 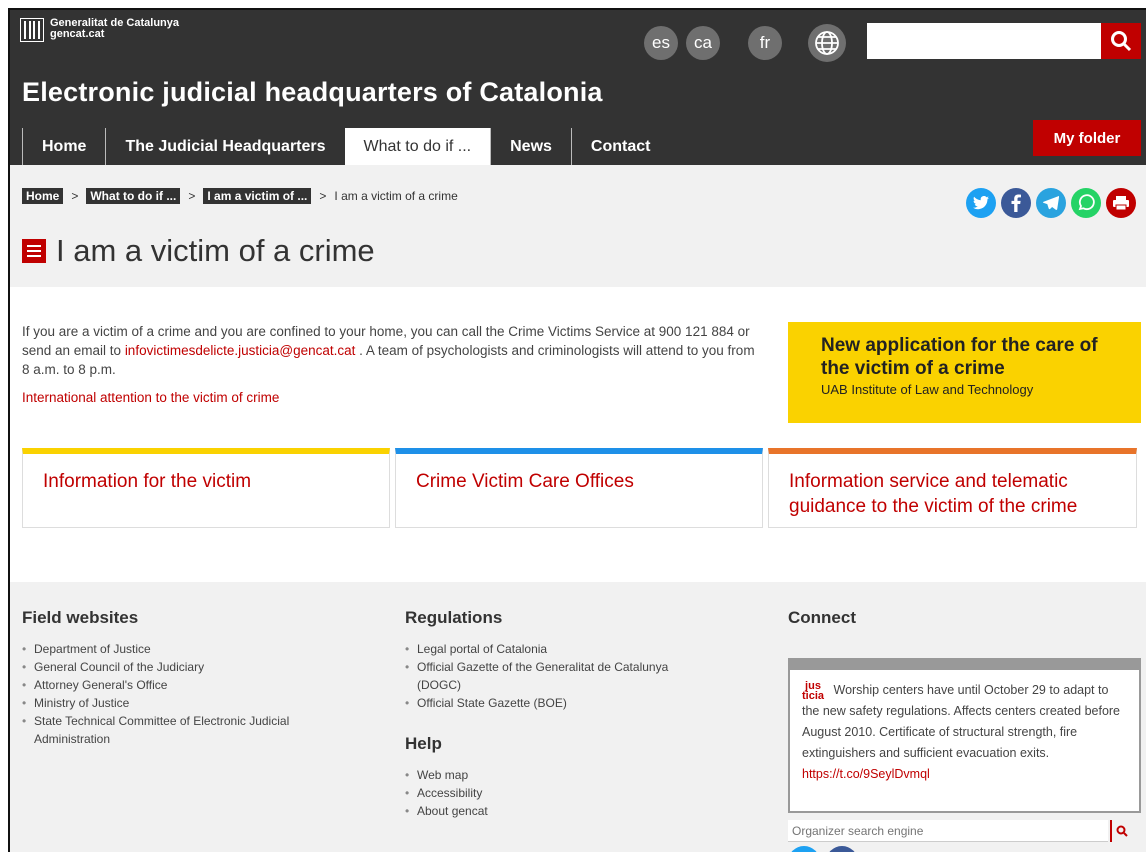 What do you see at coordinates (804, 849) in the screenshot?
I see `footer-twitter-icon` at bounding box center [804, 849].